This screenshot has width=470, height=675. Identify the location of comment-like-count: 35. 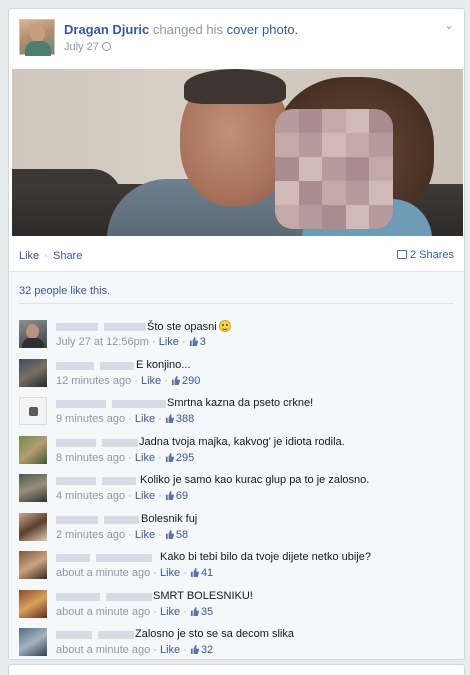
(201, 612).